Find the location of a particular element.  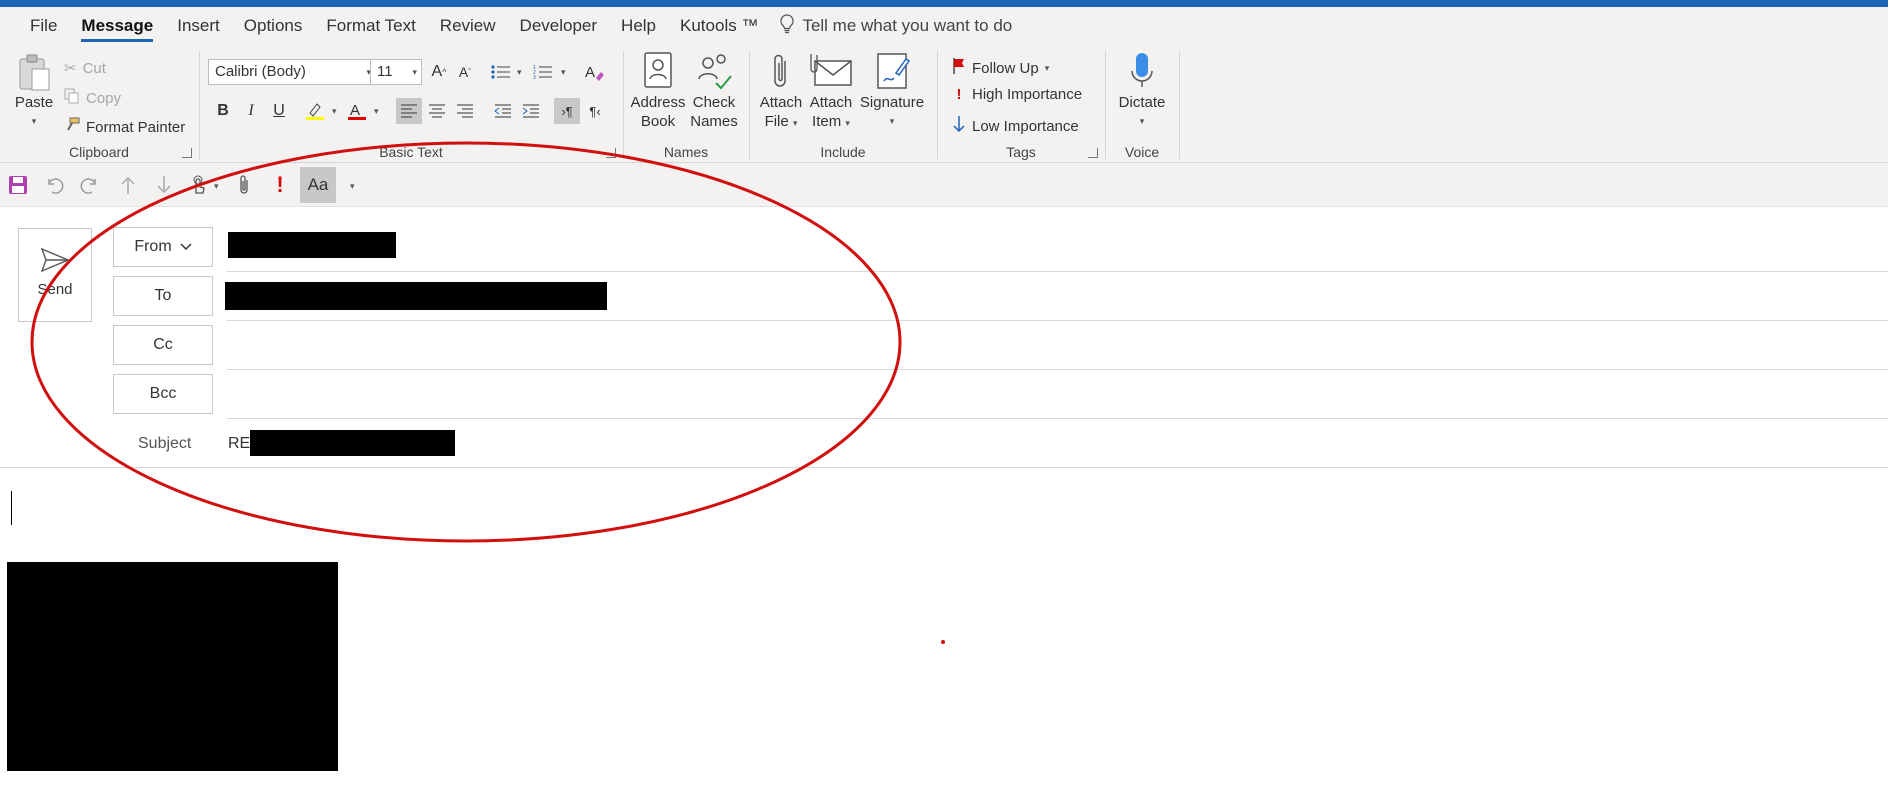

low-importance-button: Low Importance is located at coordinates (1015, 126).